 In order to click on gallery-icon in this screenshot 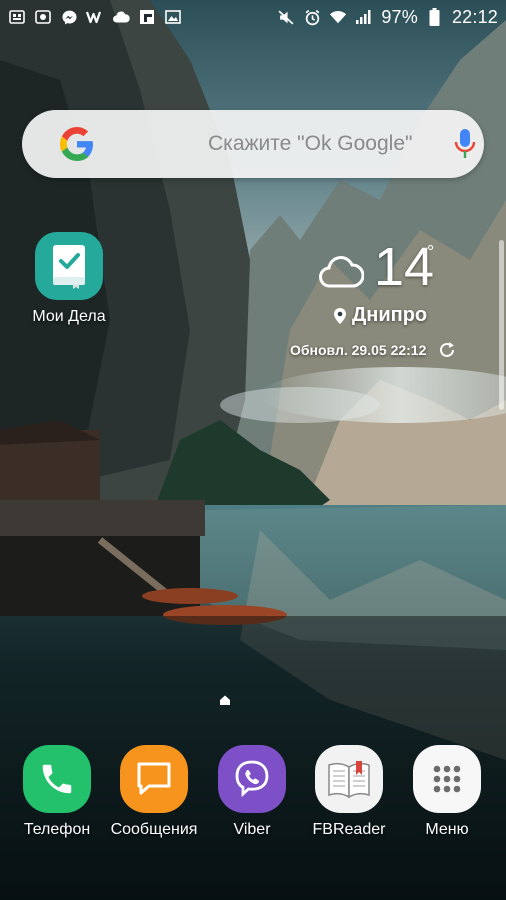, I will do `click(17, 17)`.